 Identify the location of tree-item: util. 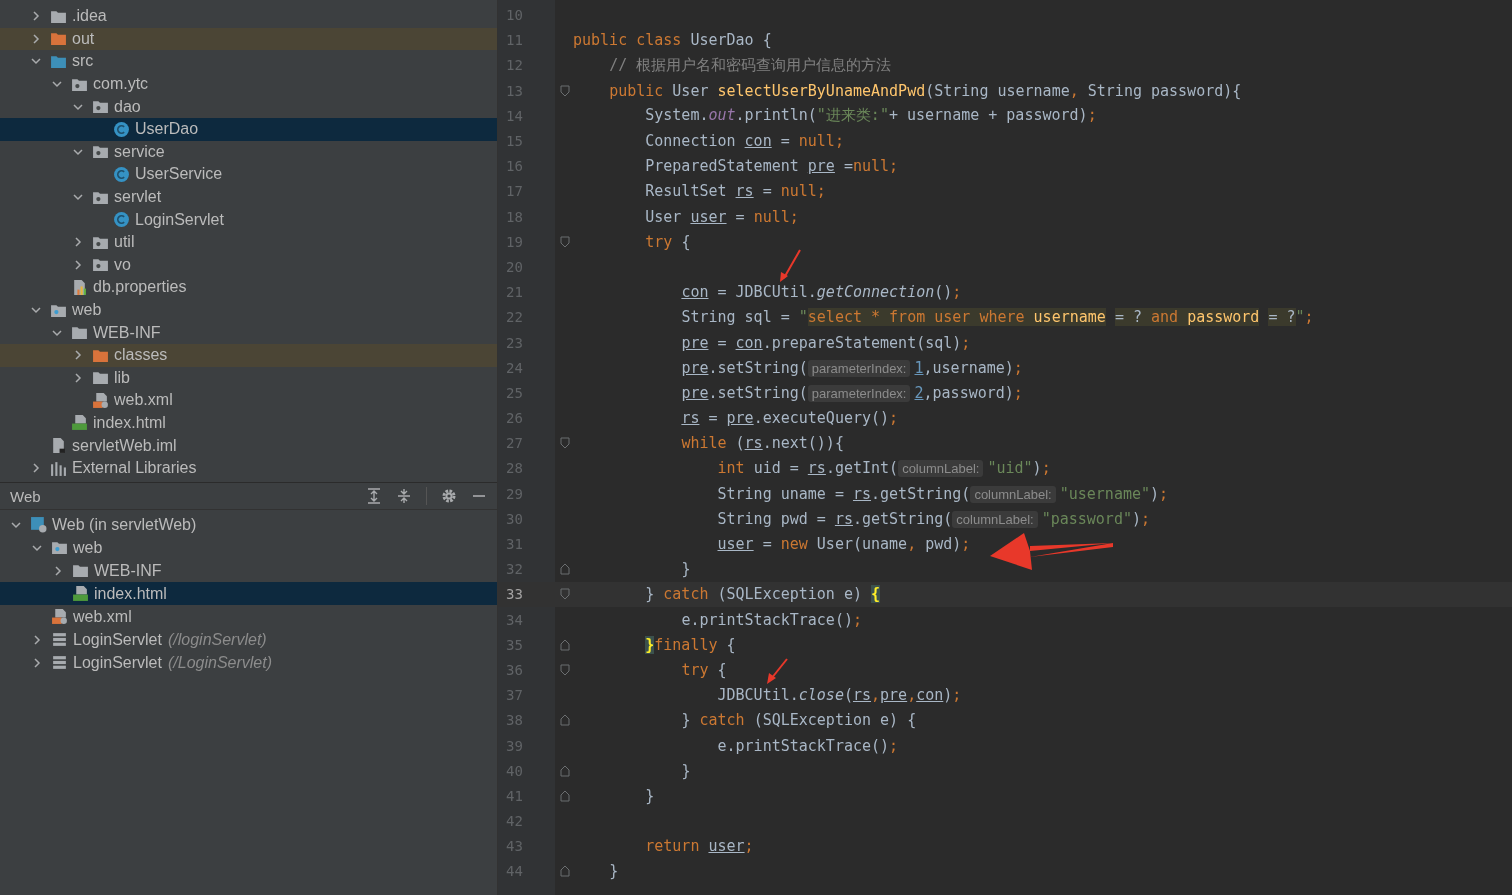
(248, 242).